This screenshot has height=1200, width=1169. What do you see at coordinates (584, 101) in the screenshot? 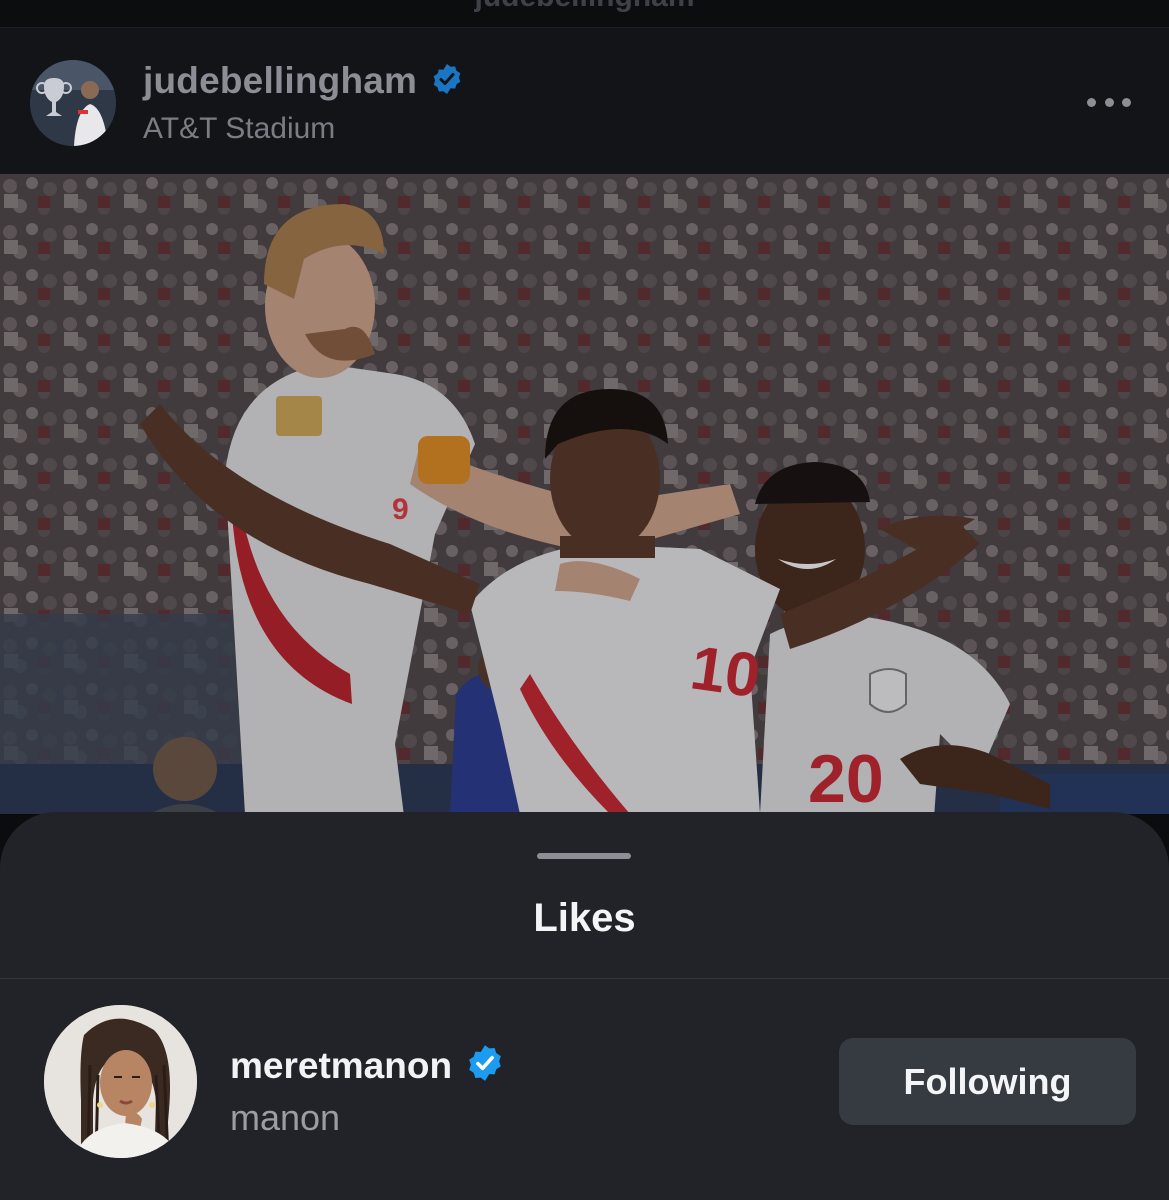
I see `post-header: judebellingham AT&T Stadium` at bounding box center [584, 101].